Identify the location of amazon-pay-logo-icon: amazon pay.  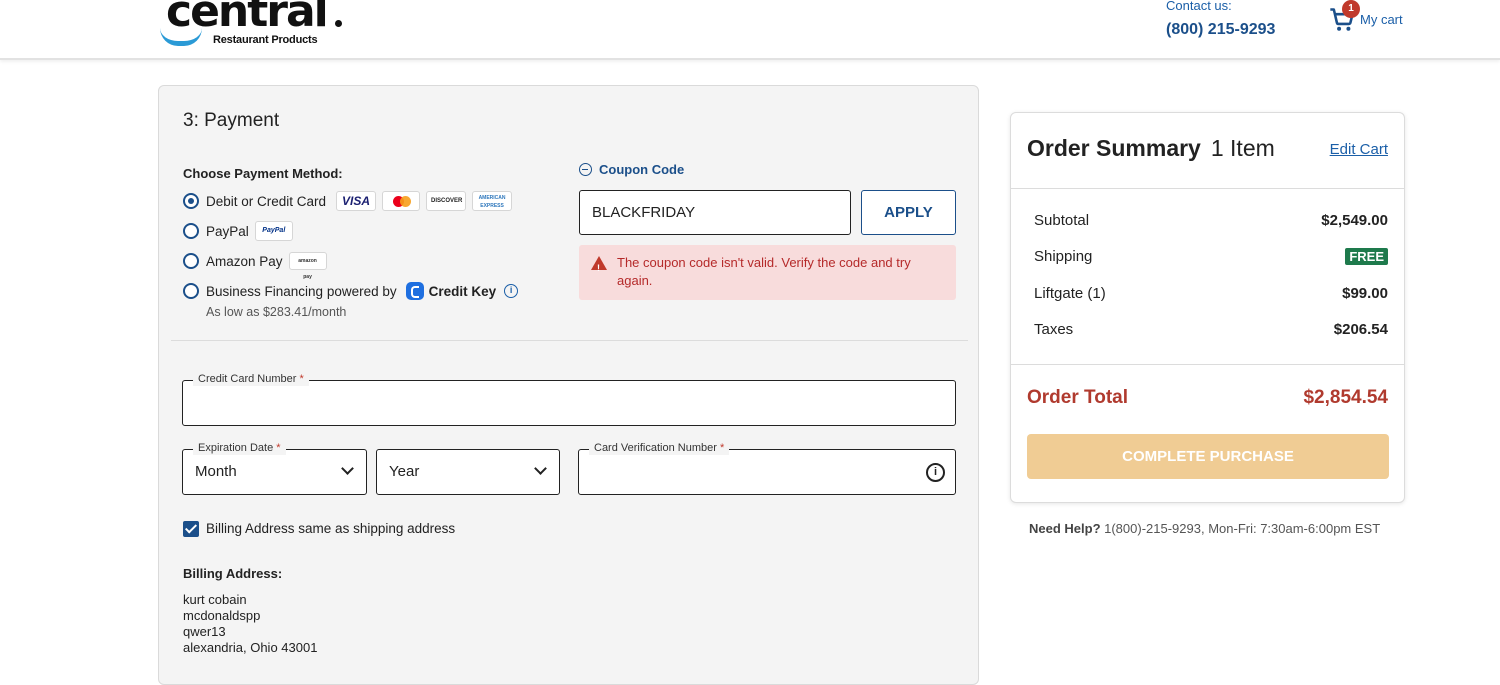
(307, 266).